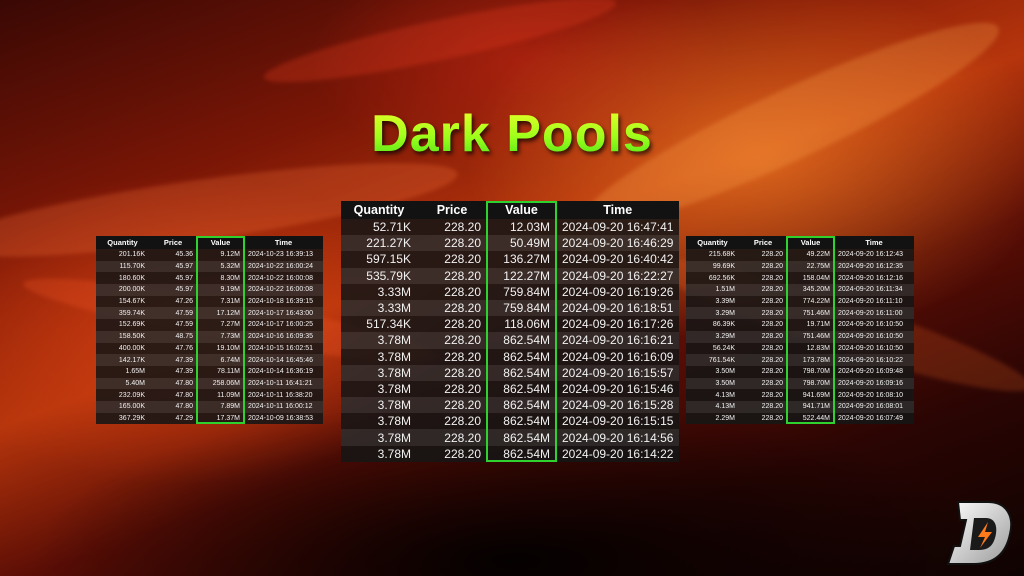  Describe the element at coordinates (874, 360) in the screenshot. I see `cell-time: 2024-09-20 16:10:22` at that location.